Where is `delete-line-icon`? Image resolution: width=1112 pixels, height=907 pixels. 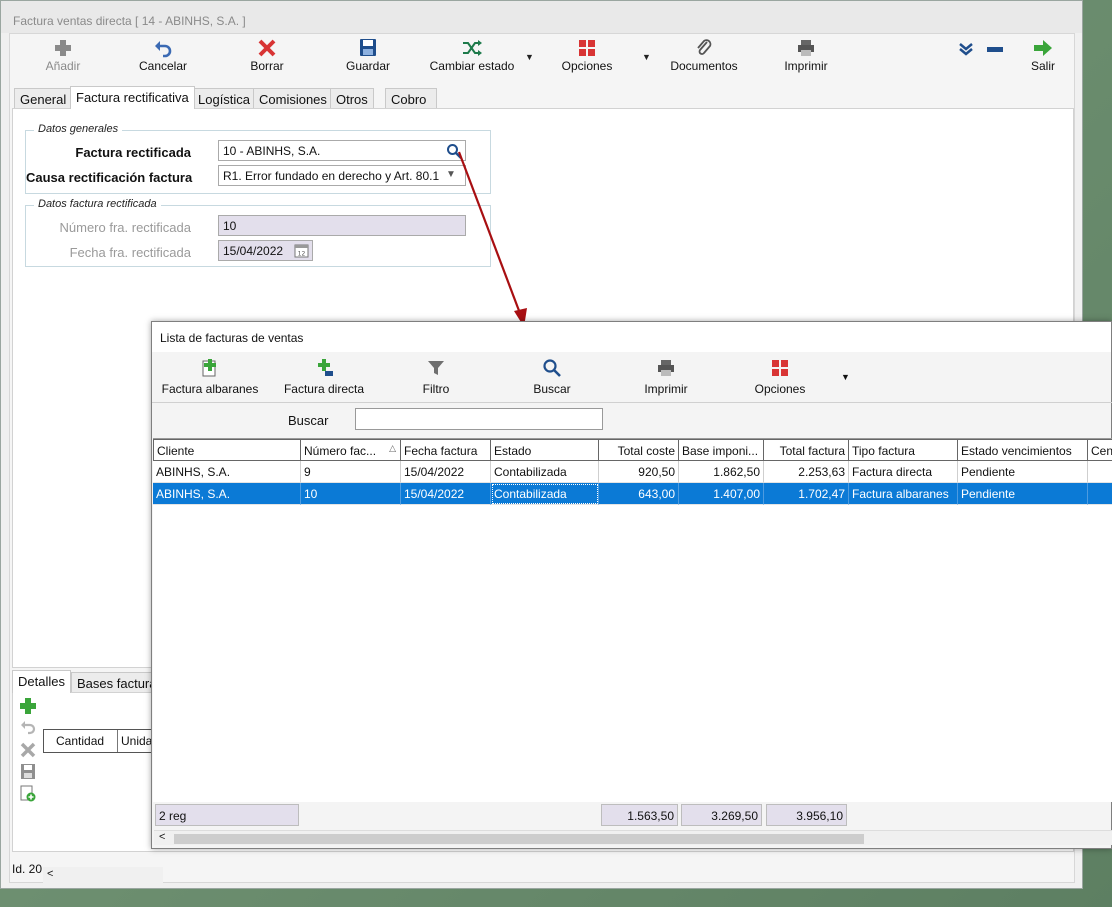 delete-line-icon is located at coordinates (28, 750).